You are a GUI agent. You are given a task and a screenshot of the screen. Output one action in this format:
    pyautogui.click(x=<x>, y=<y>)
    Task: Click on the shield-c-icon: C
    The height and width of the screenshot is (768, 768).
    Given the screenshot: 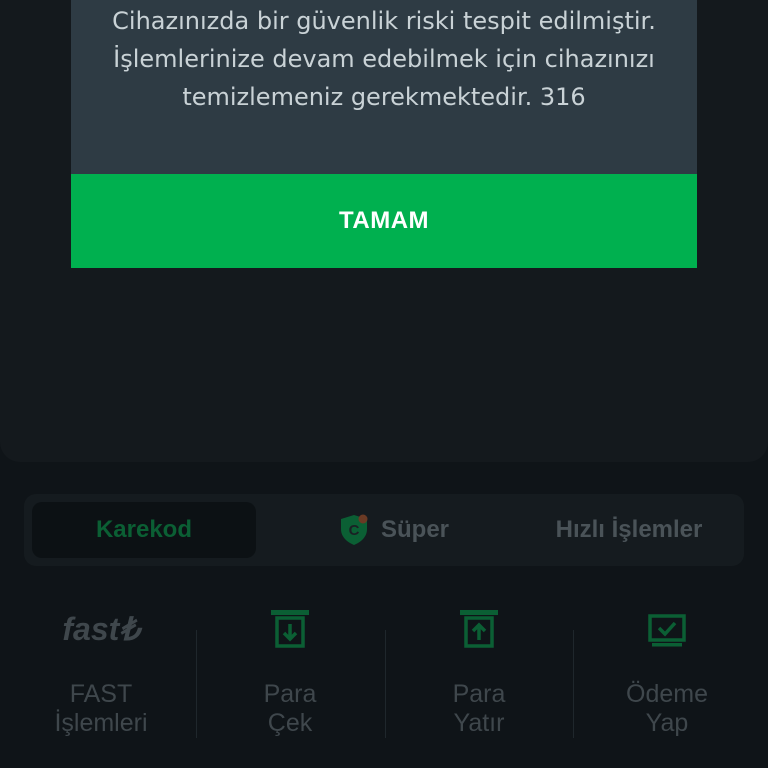 What is the action you would take?
    pyautogui.click(x=354, y=529)
    